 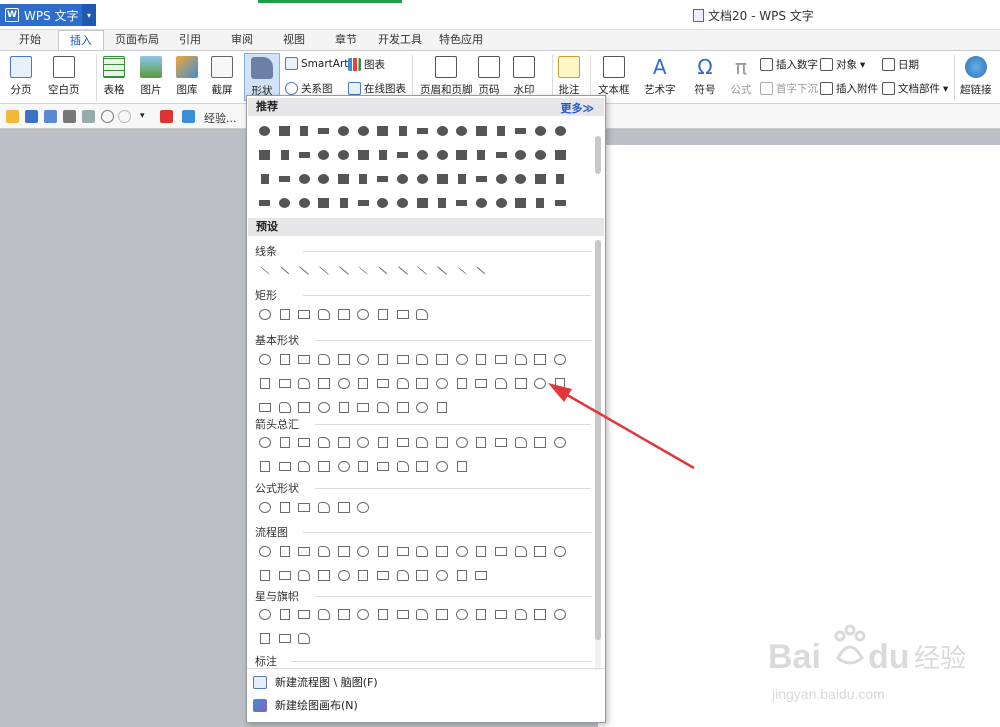 What do you see at coordinates (88, 116) in the screenshot?
I see `preview-icon` at bounding box center [88, 116].